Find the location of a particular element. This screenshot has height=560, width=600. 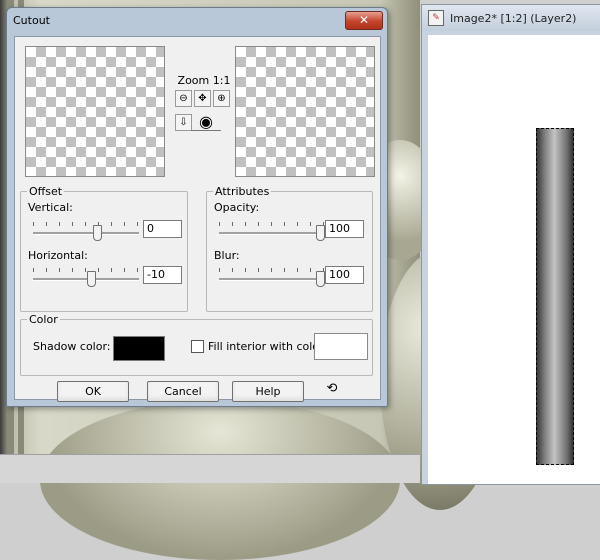

fill-interior-checkbox is located at coordinates (197, 346).